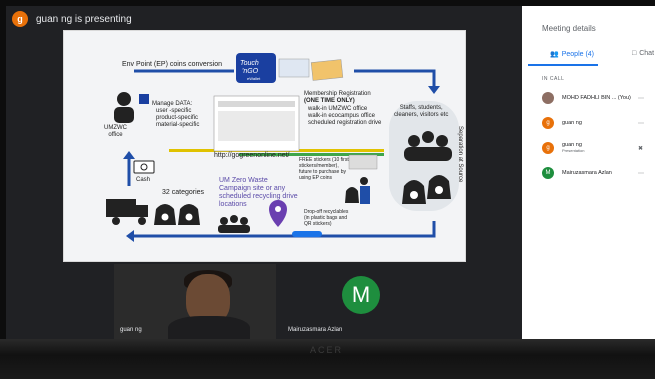  I want to click on sticker-image, so click(363, 162).